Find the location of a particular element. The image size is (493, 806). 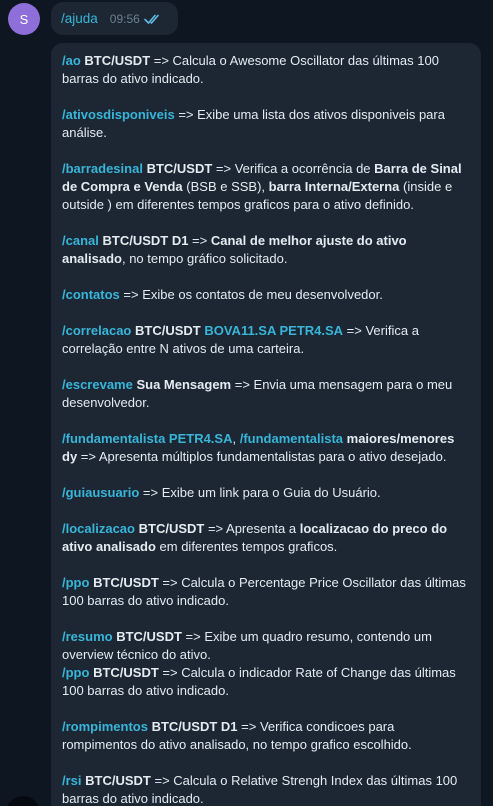

text-segment: => Apresenta a is located at coordinates (252, 528).